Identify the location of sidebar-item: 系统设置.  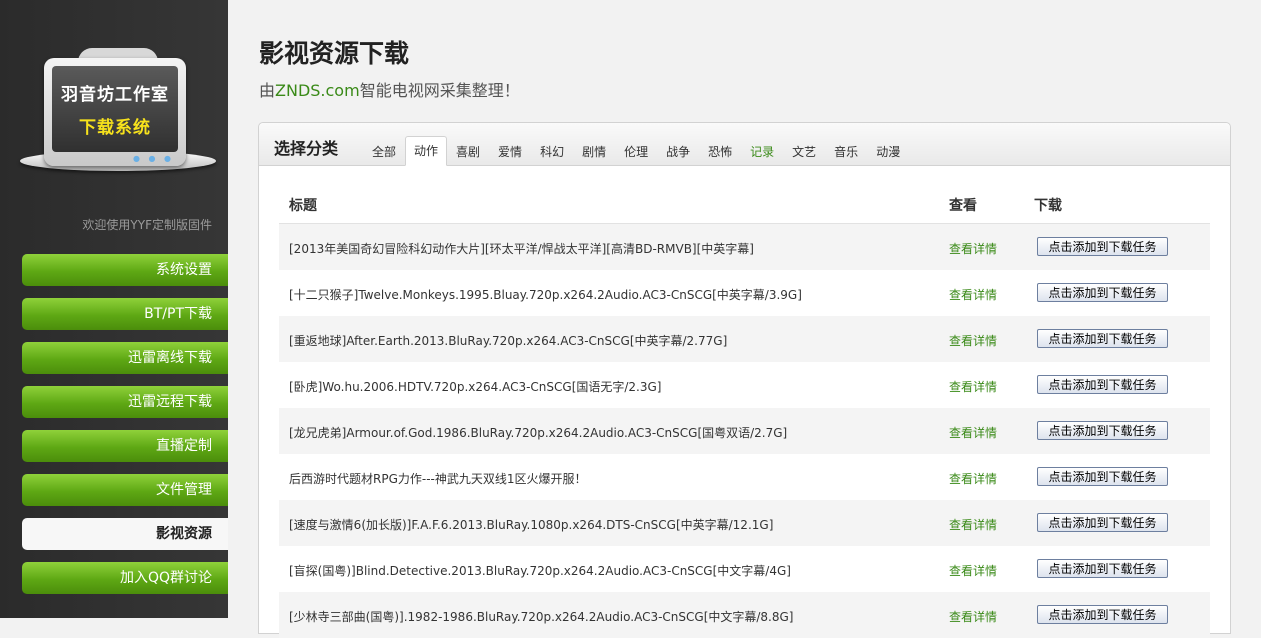
(125, 270).